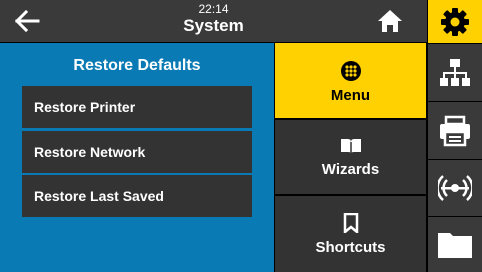 This screenshot has height=272, width=482. Describe the element at coordinates (350, 247) in the screenshot. I see `shortcuts-label: Shortcuts` at that location.